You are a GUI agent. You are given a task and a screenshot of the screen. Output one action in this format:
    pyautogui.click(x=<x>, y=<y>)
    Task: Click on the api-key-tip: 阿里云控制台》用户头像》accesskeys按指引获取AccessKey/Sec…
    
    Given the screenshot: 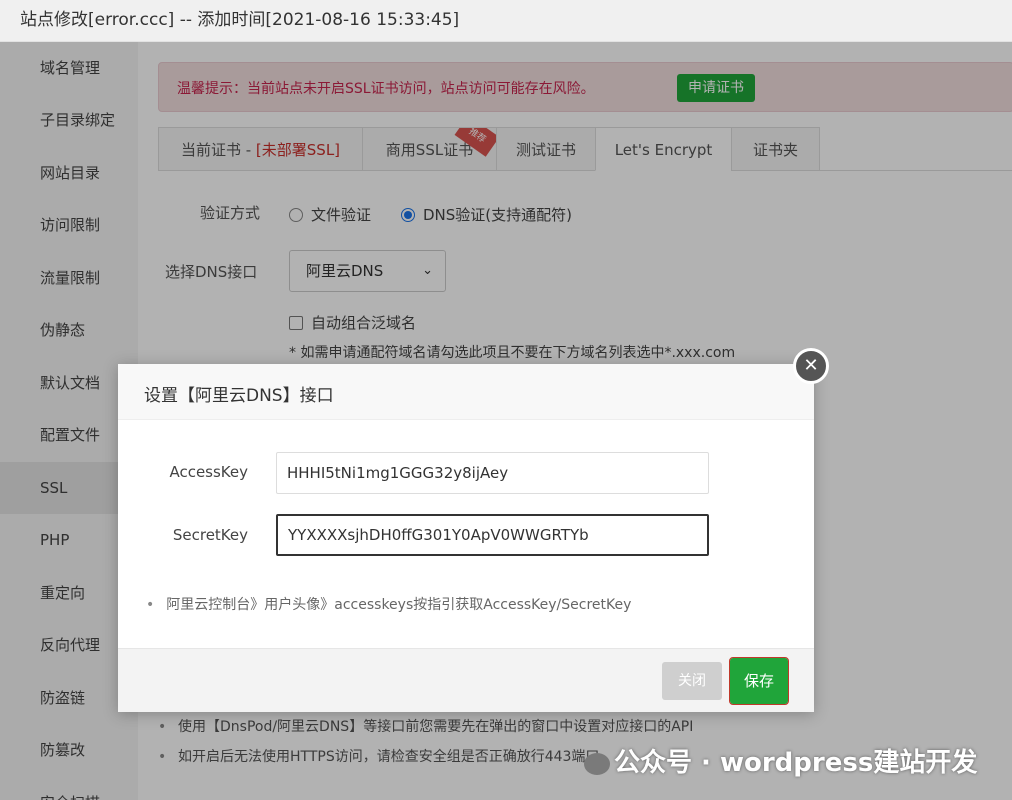 What is the action you would take?
    pyautogui.click(x=388, y=604)
    